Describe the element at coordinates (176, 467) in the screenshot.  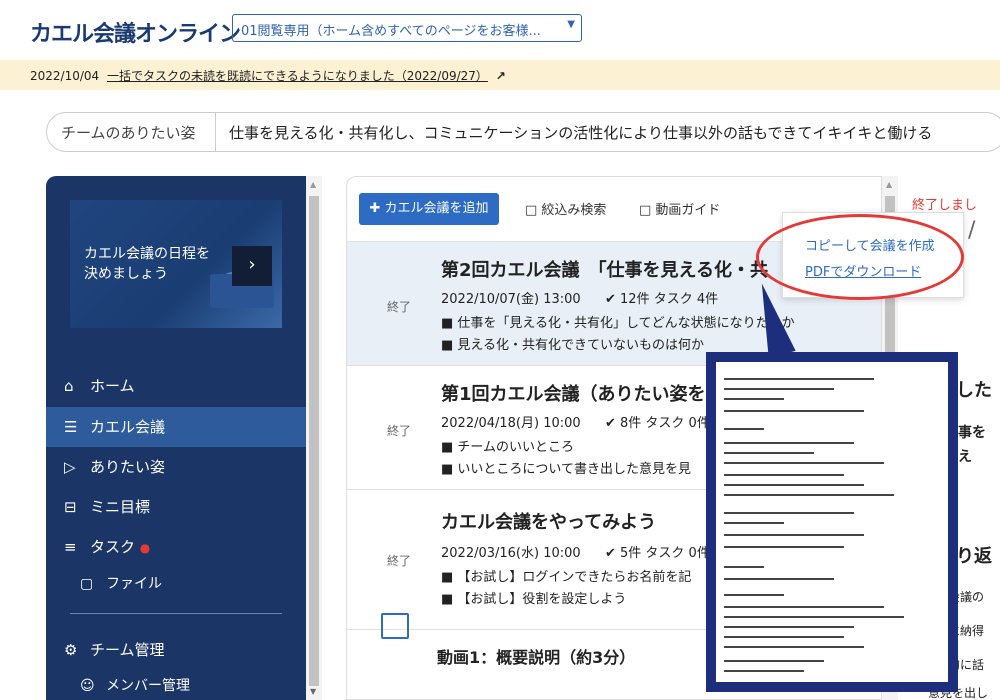
I see `nav-ideal: ▷ ありたい姿` at that location.